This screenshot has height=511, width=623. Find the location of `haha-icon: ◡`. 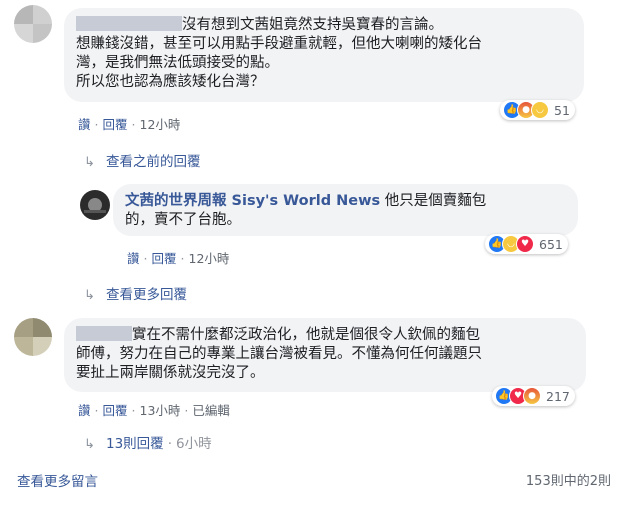

haha-icon: ◡ is located at coordinates (540, 110).